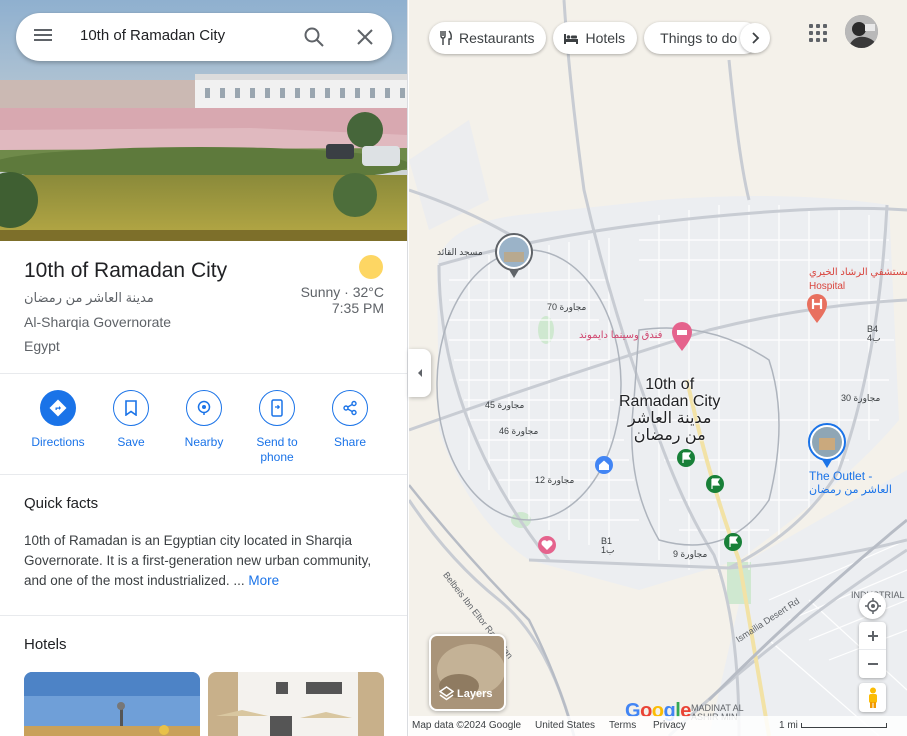 This screenshot has width=907, height=736. Describe the element at coordinates (844, 725) in the screenshot. I see `scale-bar` at that location.